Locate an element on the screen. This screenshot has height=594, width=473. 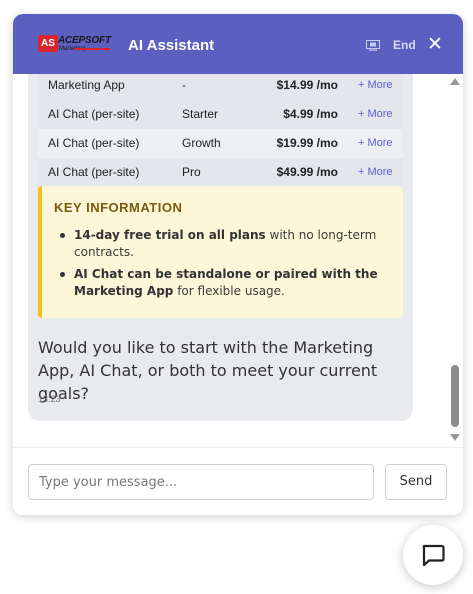
end-chat-button: End is located at coordinates (404, 45).